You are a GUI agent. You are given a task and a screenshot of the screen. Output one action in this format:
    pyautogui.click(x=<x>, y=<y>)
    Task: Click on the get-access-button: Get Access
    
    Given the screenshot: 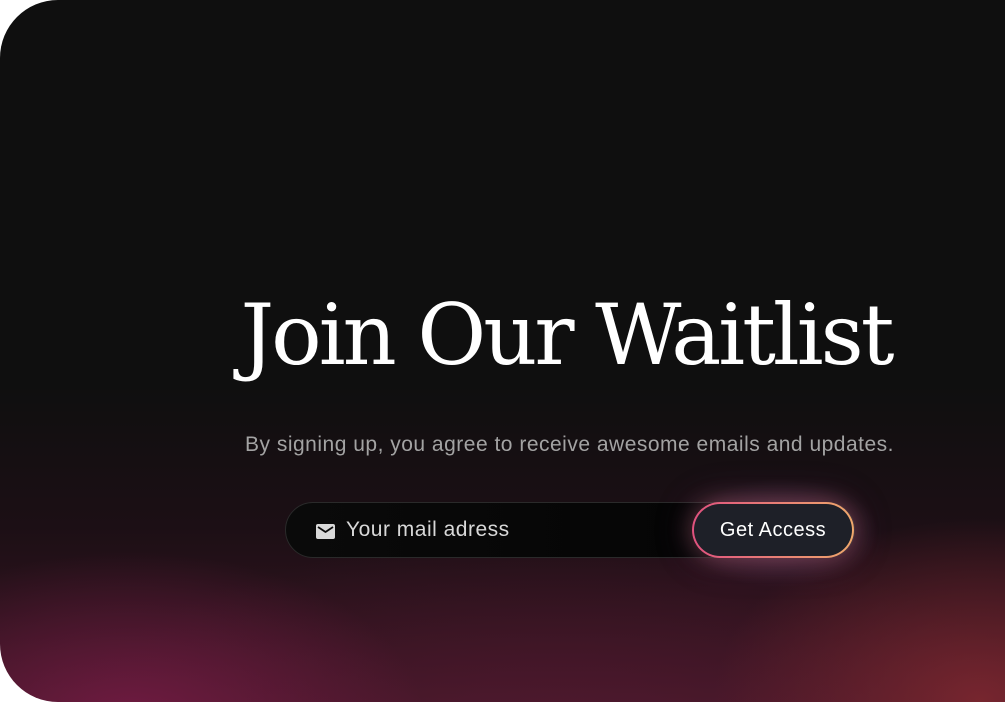 What is the action you would take?
    pyautogui.click(x=773, y=530)
    